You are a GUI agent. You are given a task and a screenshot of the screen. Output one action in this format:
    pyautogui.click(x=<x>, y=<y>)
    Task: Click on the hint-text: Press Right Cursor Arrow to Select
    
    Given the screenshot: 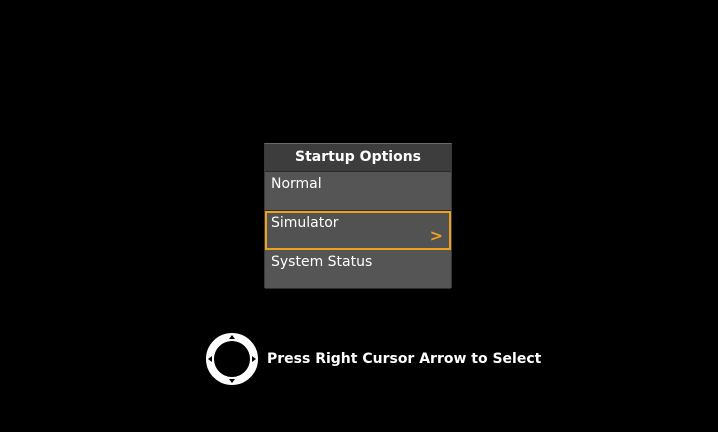 What is the action you would take?
    pyautogui.click(x=404, y=359)
    